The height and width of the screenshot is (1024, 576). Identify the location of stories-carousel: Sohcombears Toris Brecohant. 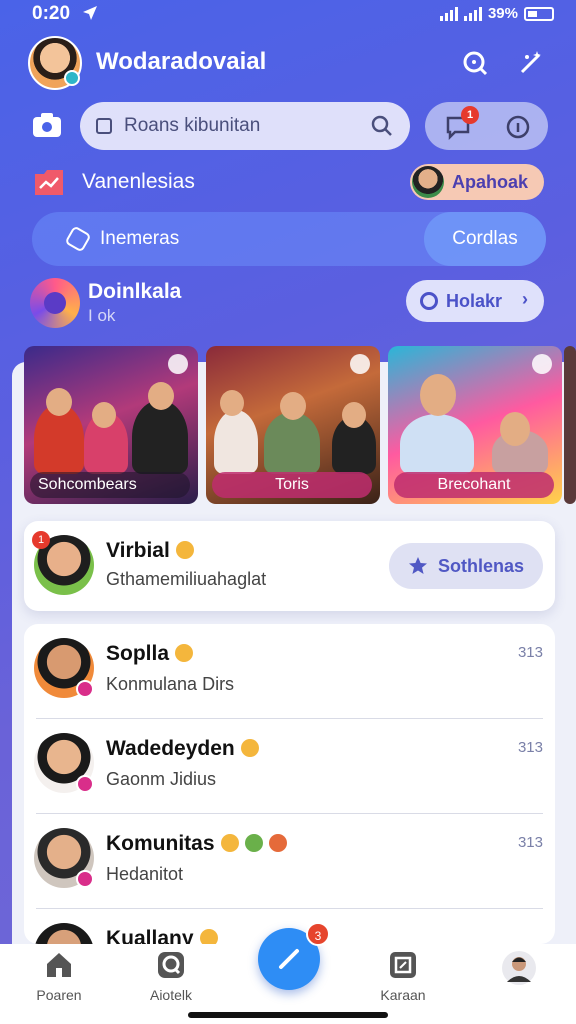
(300, 425).